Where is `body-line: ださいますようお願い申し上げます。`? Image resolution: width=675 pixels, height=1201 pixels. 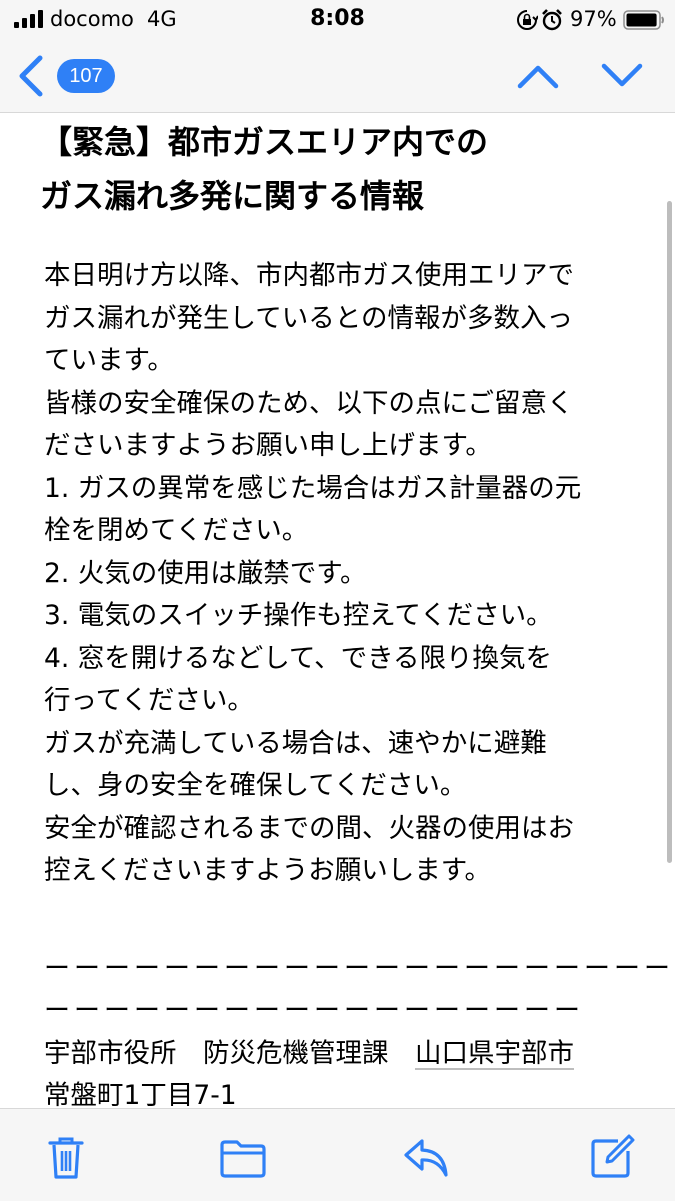 body-line: ださいますようお願い申し上げます。 is located at coordinates (268, 445).